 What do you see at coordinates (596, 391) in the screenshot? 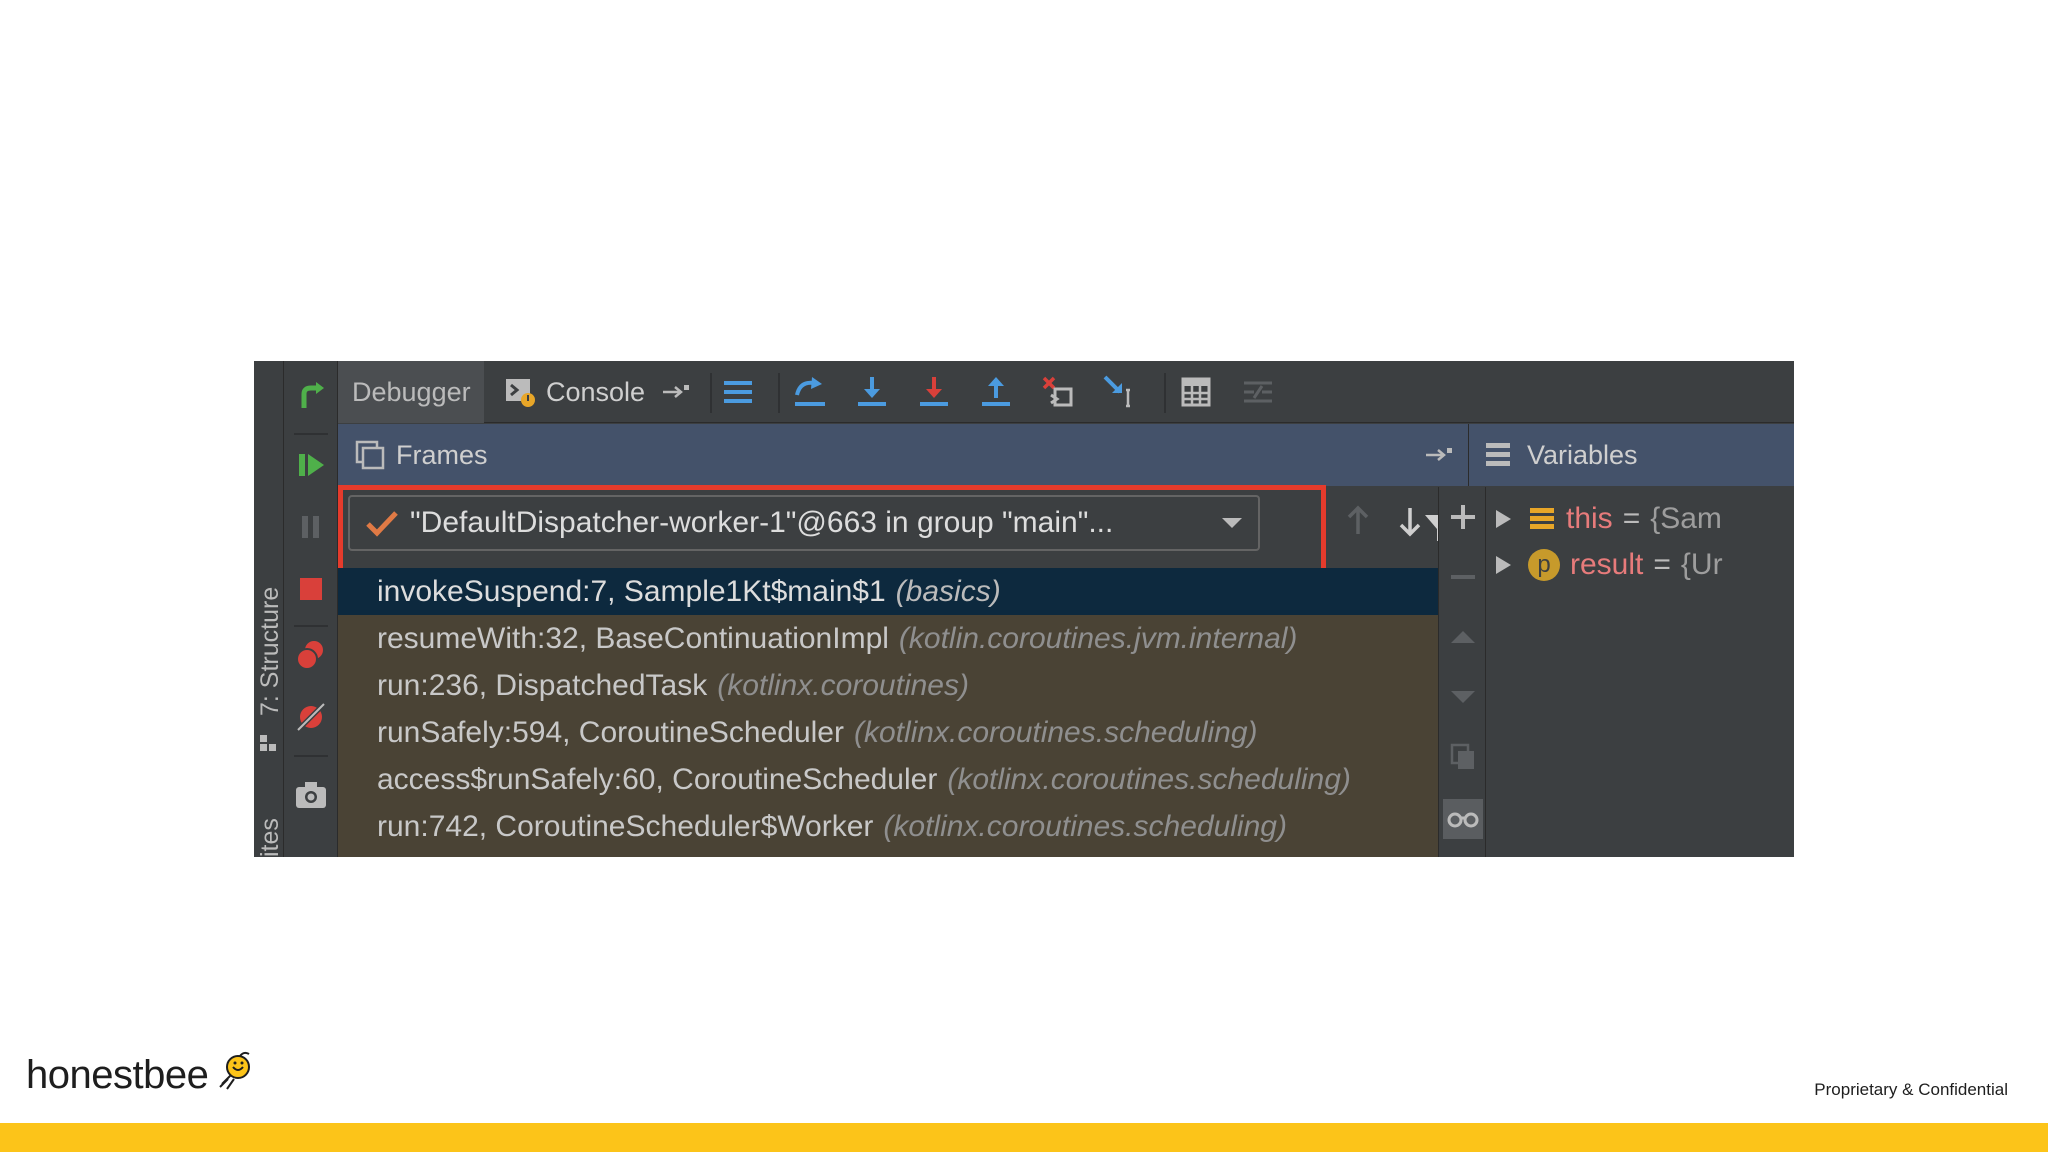
I see `tab-console-label: Console` at bounding box center [596, 391].